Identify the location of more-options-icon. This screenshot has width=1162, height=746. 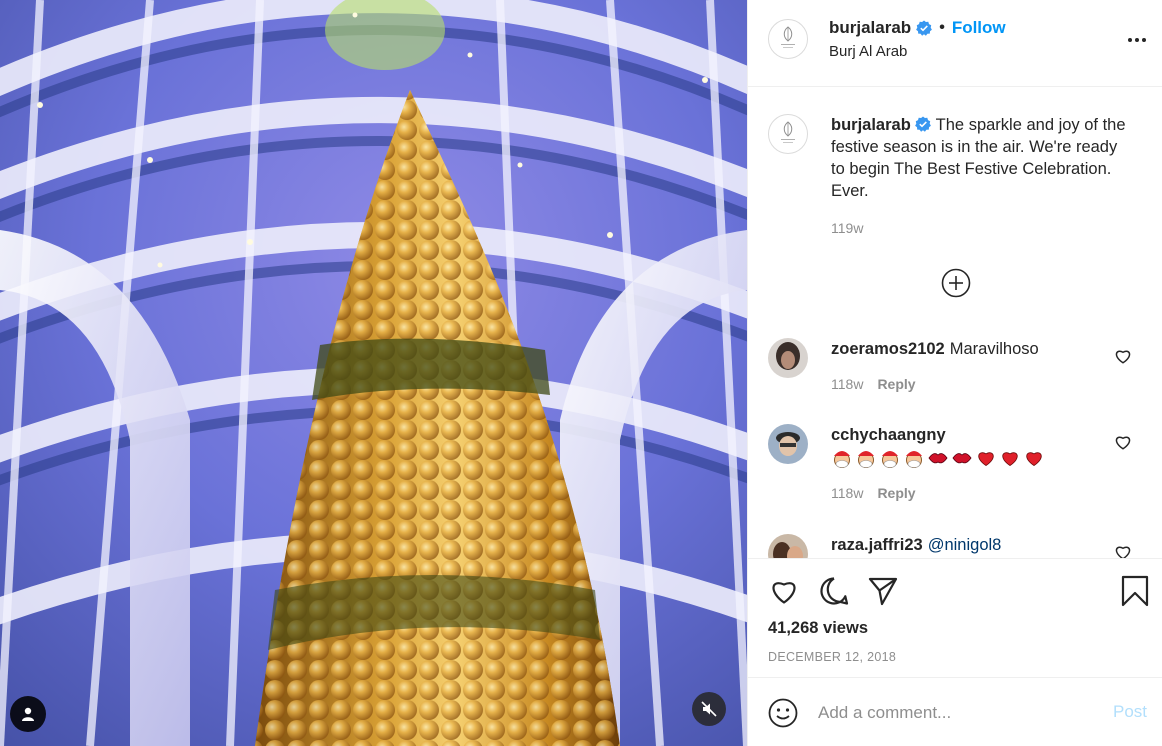
(1137, 40).